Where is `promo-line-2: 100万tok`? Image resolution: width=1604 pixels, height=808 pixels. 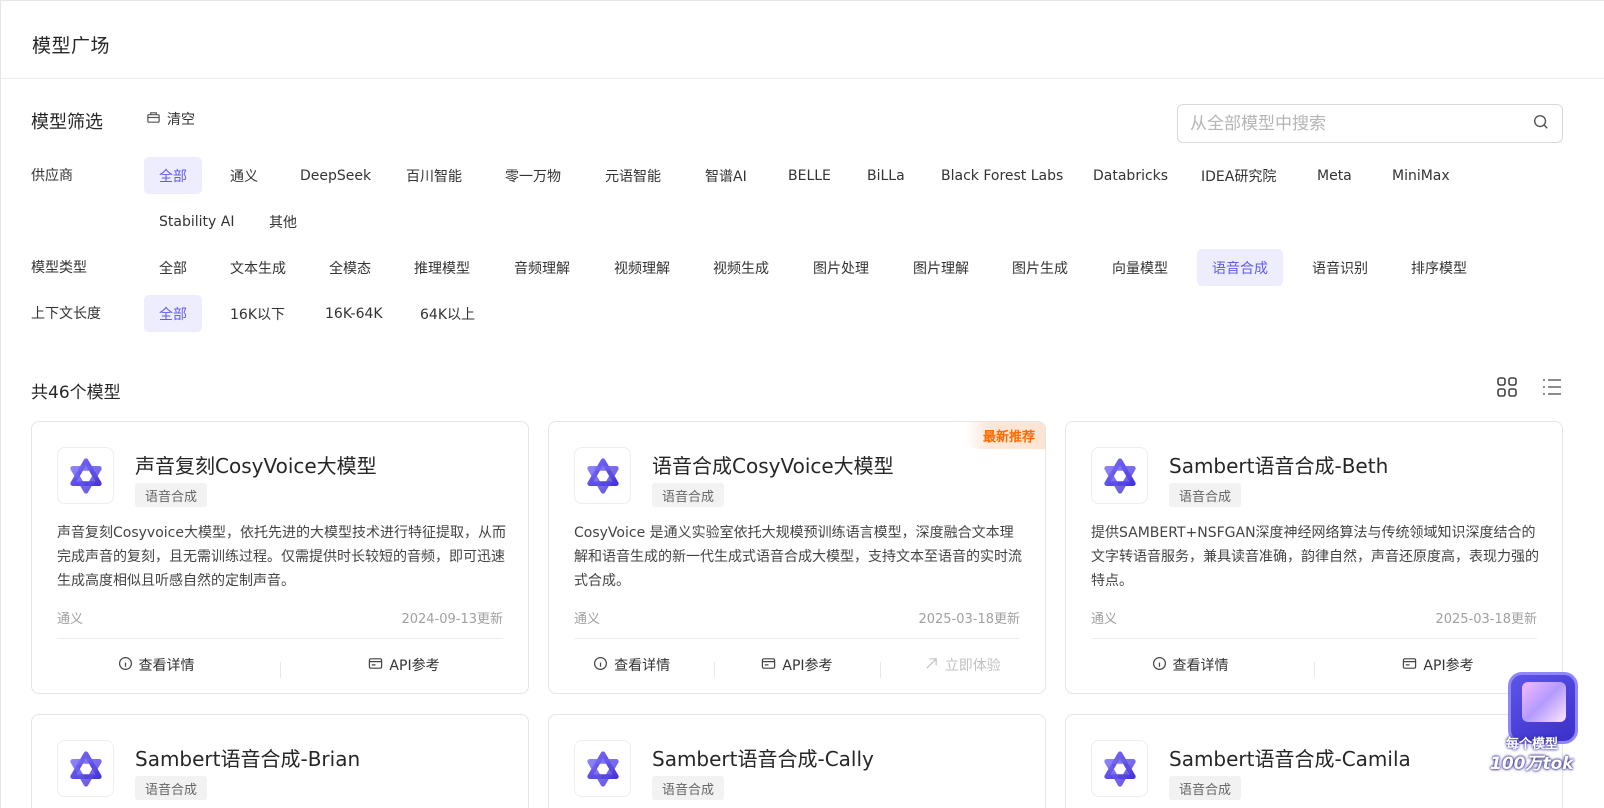 promo-line-2: 100万tok is located at coordinates (1532, 764).